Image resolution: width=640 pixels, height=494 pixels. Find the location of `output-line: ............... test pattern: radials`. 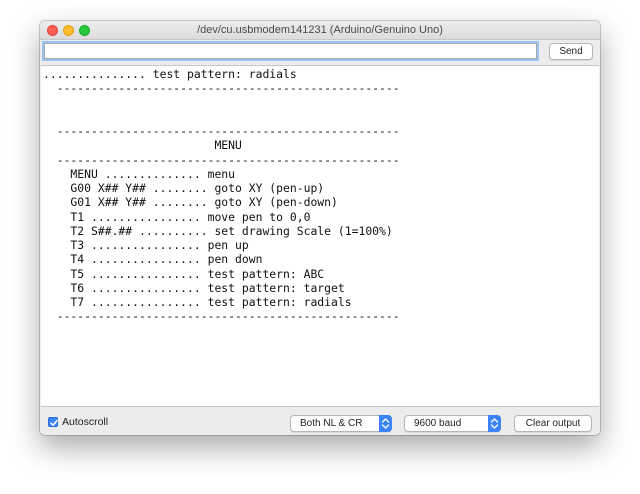

output-line: ............... test pattern: radials is located at coordinates (170, 74).